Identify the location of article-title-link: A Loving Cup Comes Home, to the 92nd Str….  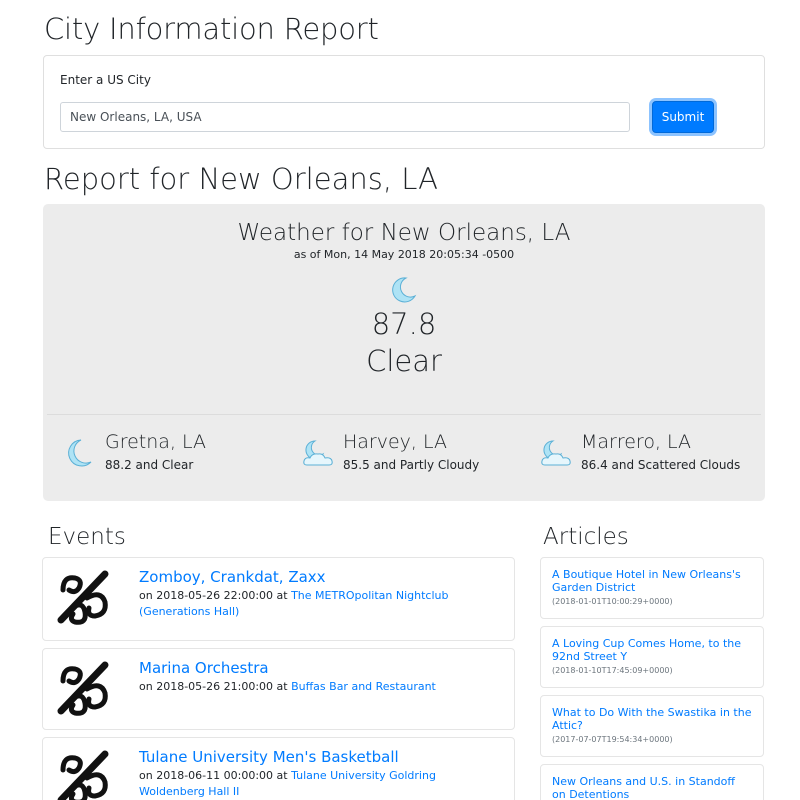
(652, 650).